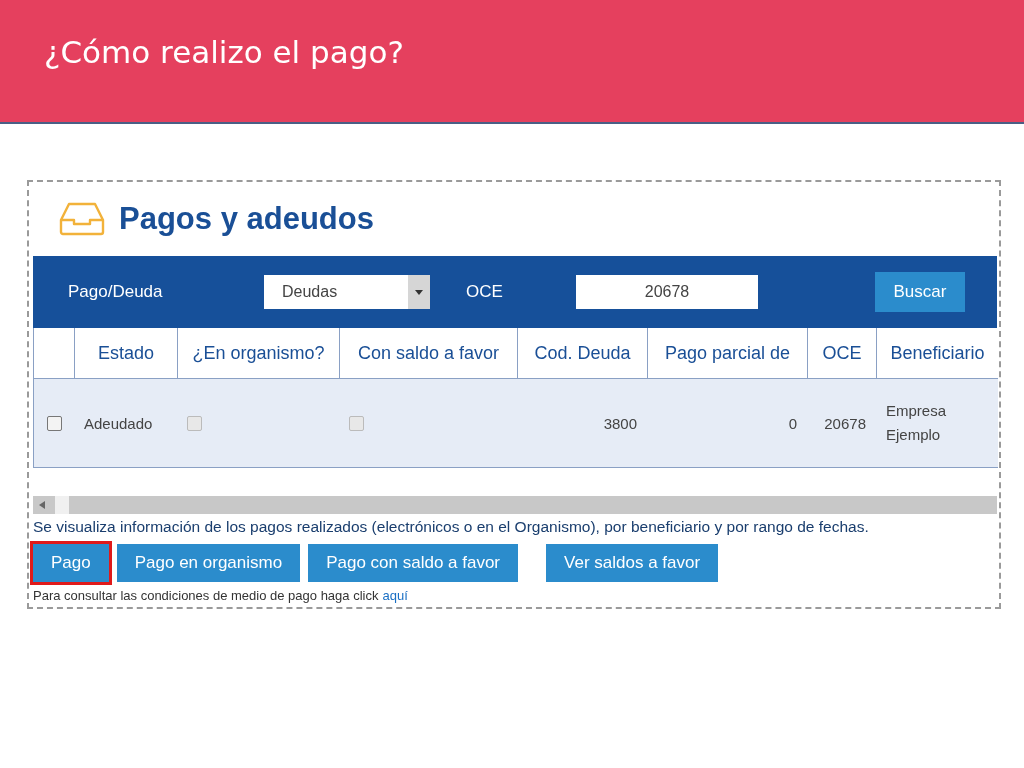 This screenshot has width=1024, height=768. Describe the element at coordinates (246, 219) in the screenshot. I see `panel-title: Pagos y adeudos` at that location.